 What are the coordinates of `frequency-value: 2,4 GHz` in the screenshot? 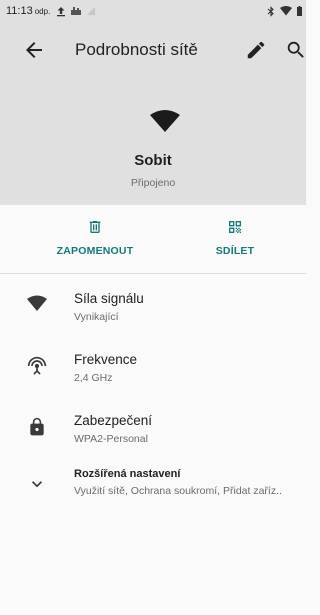 It's located at (93, 378).